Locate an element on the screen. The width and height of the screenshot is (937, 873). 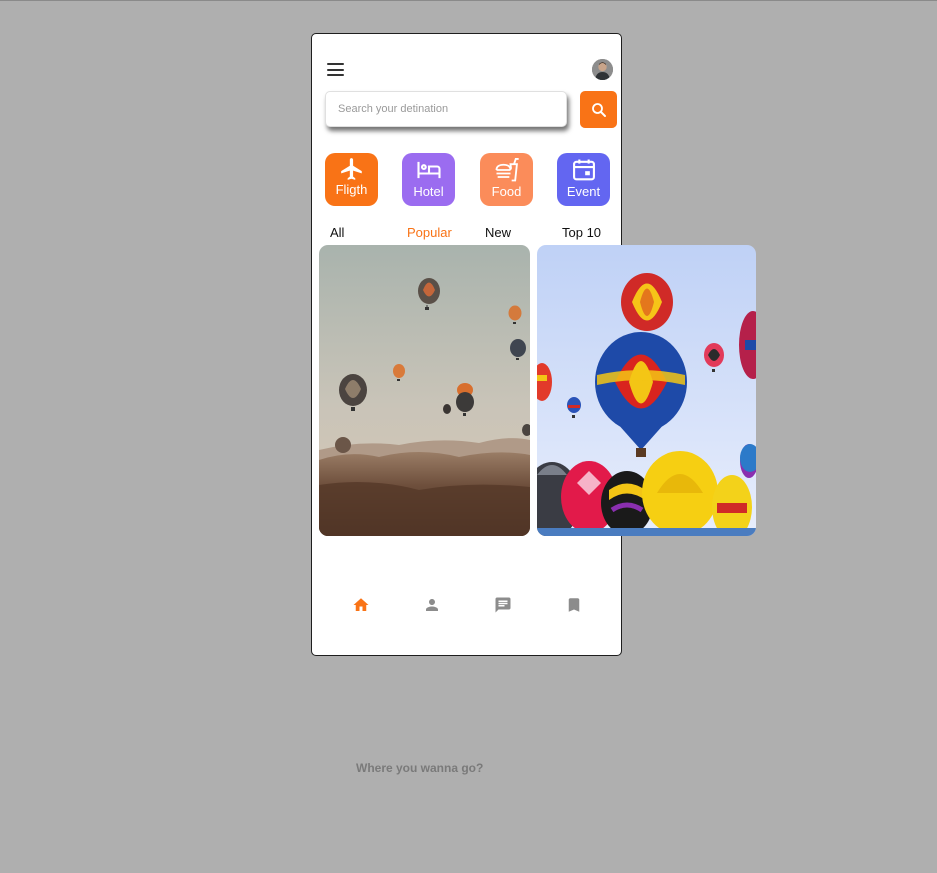
nav-messages-button is located at coordinates (503, 607).